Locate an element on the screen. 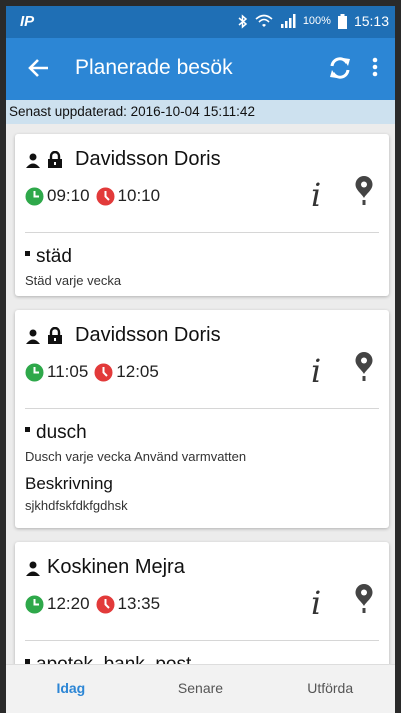 This screenshot has width=401, height=713. bluetooth-icon is located at coordinates (242, 21).